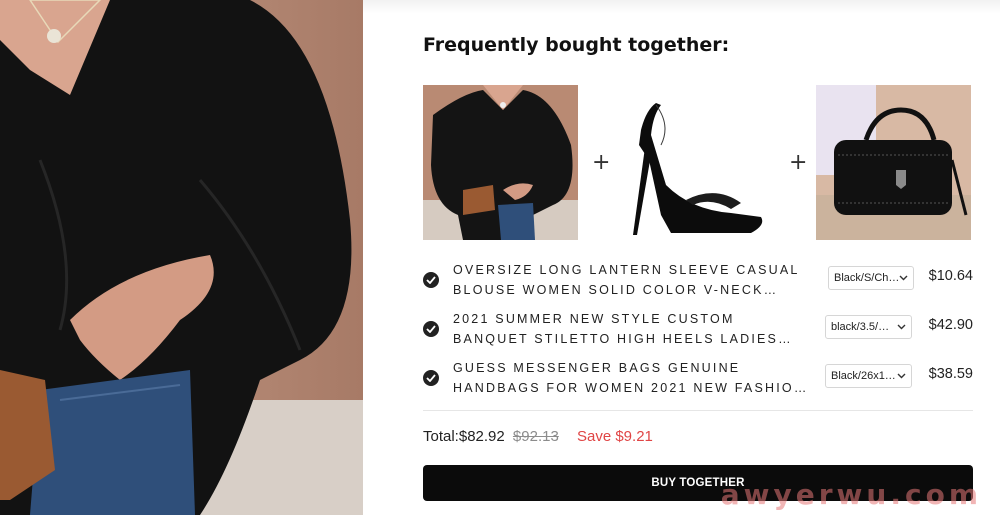 The width and height of the screenshot is (1000, 525). What do you see at coordinates (688, 162) in the screenshot?
I see `product-thumb-heels` at bounding box center [688, 162].